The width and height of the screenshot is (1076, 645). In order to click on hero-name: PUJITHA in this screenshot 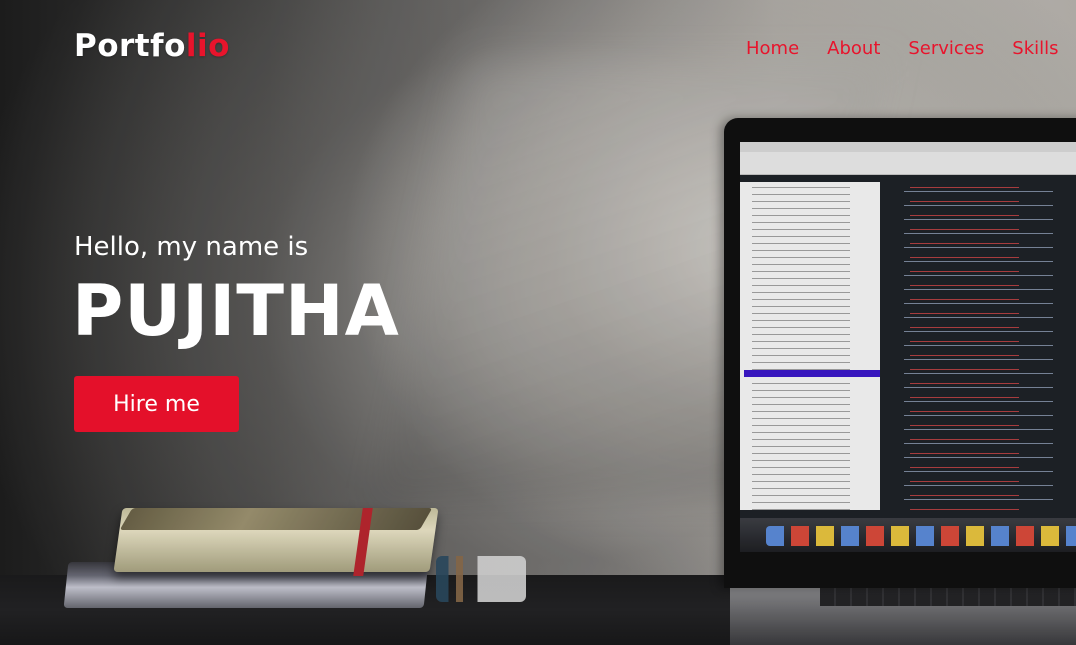, I will do `click(236, 311)`.